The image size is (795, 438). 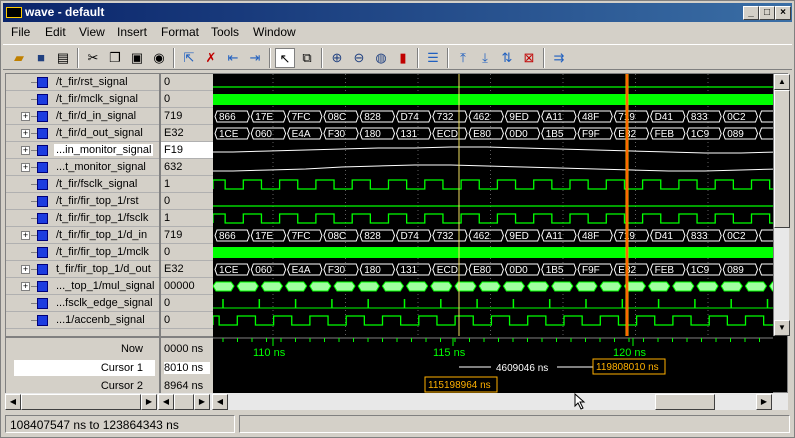 What do you see at coordinates (41, 58) in the screenshot?
I see `save-icon: ■` at bounding box center [41, 58].